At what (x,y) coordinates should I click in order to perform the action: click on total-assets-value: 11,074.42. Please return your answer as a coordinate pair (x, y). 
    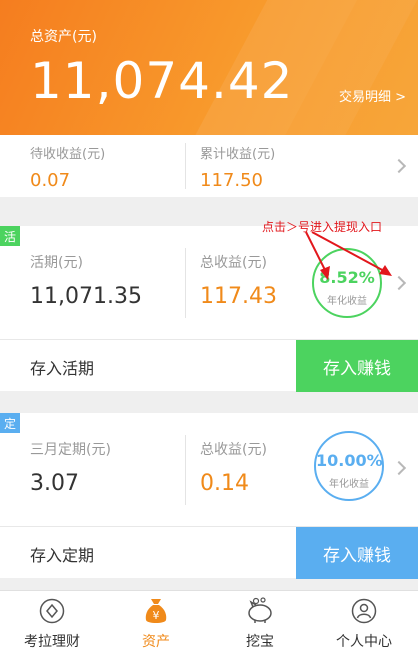
    Looking at the image, I should click on (162, 81).